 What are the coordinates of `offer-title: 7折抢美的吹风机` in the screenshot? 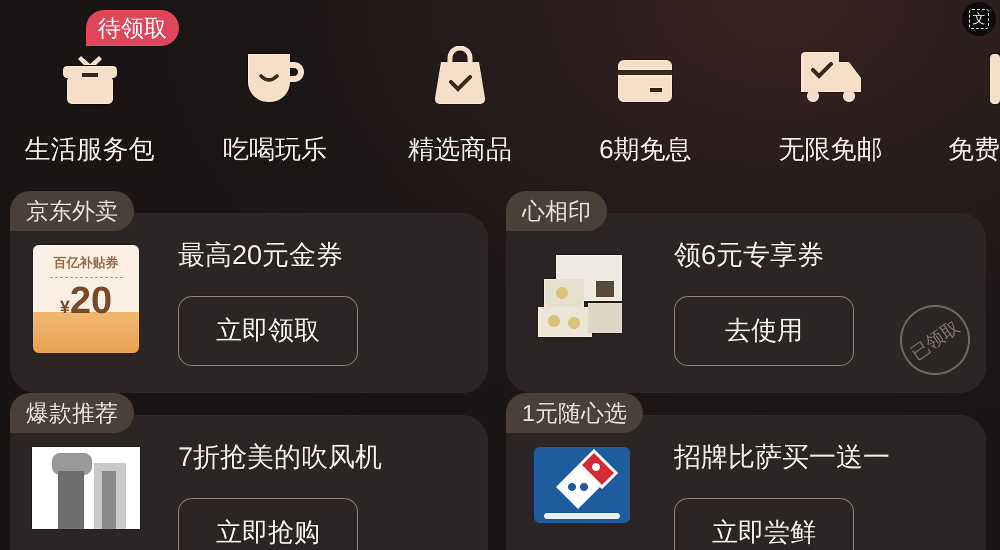 It's located at (280, 457).